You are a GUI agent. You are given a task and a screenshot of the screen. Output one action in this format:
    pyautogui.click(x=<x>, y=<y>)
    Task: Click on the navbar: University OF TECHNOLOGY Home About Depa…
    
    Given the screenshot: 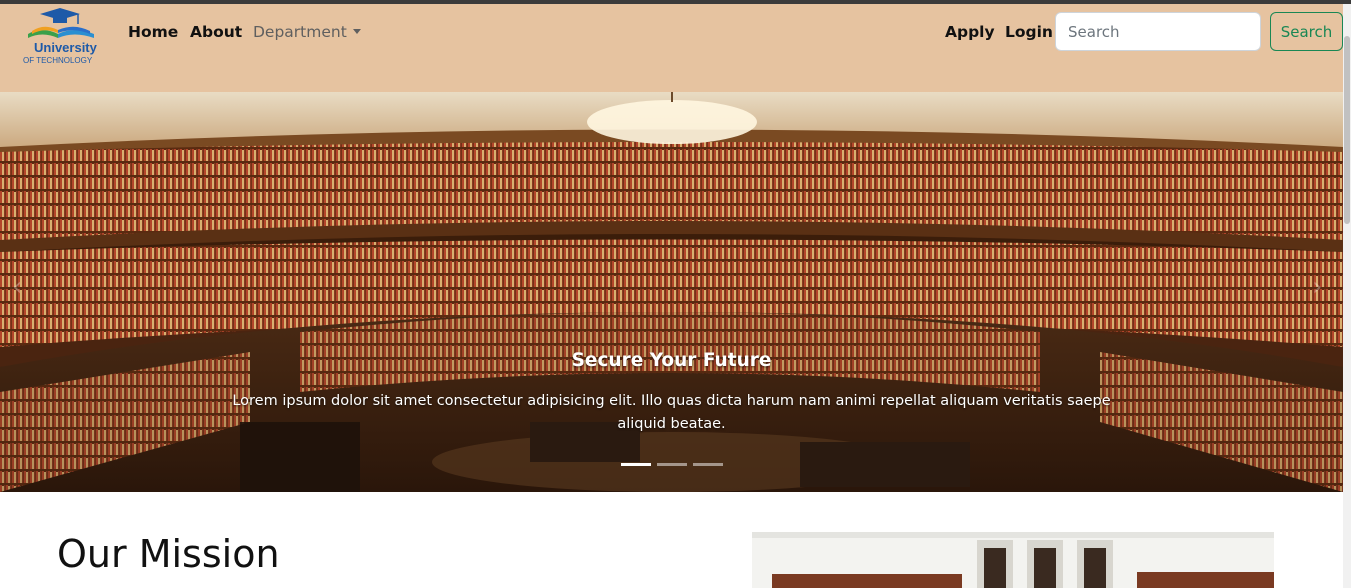 What is the action you would take?
    pyautogui.click(x=671, y=48)
    